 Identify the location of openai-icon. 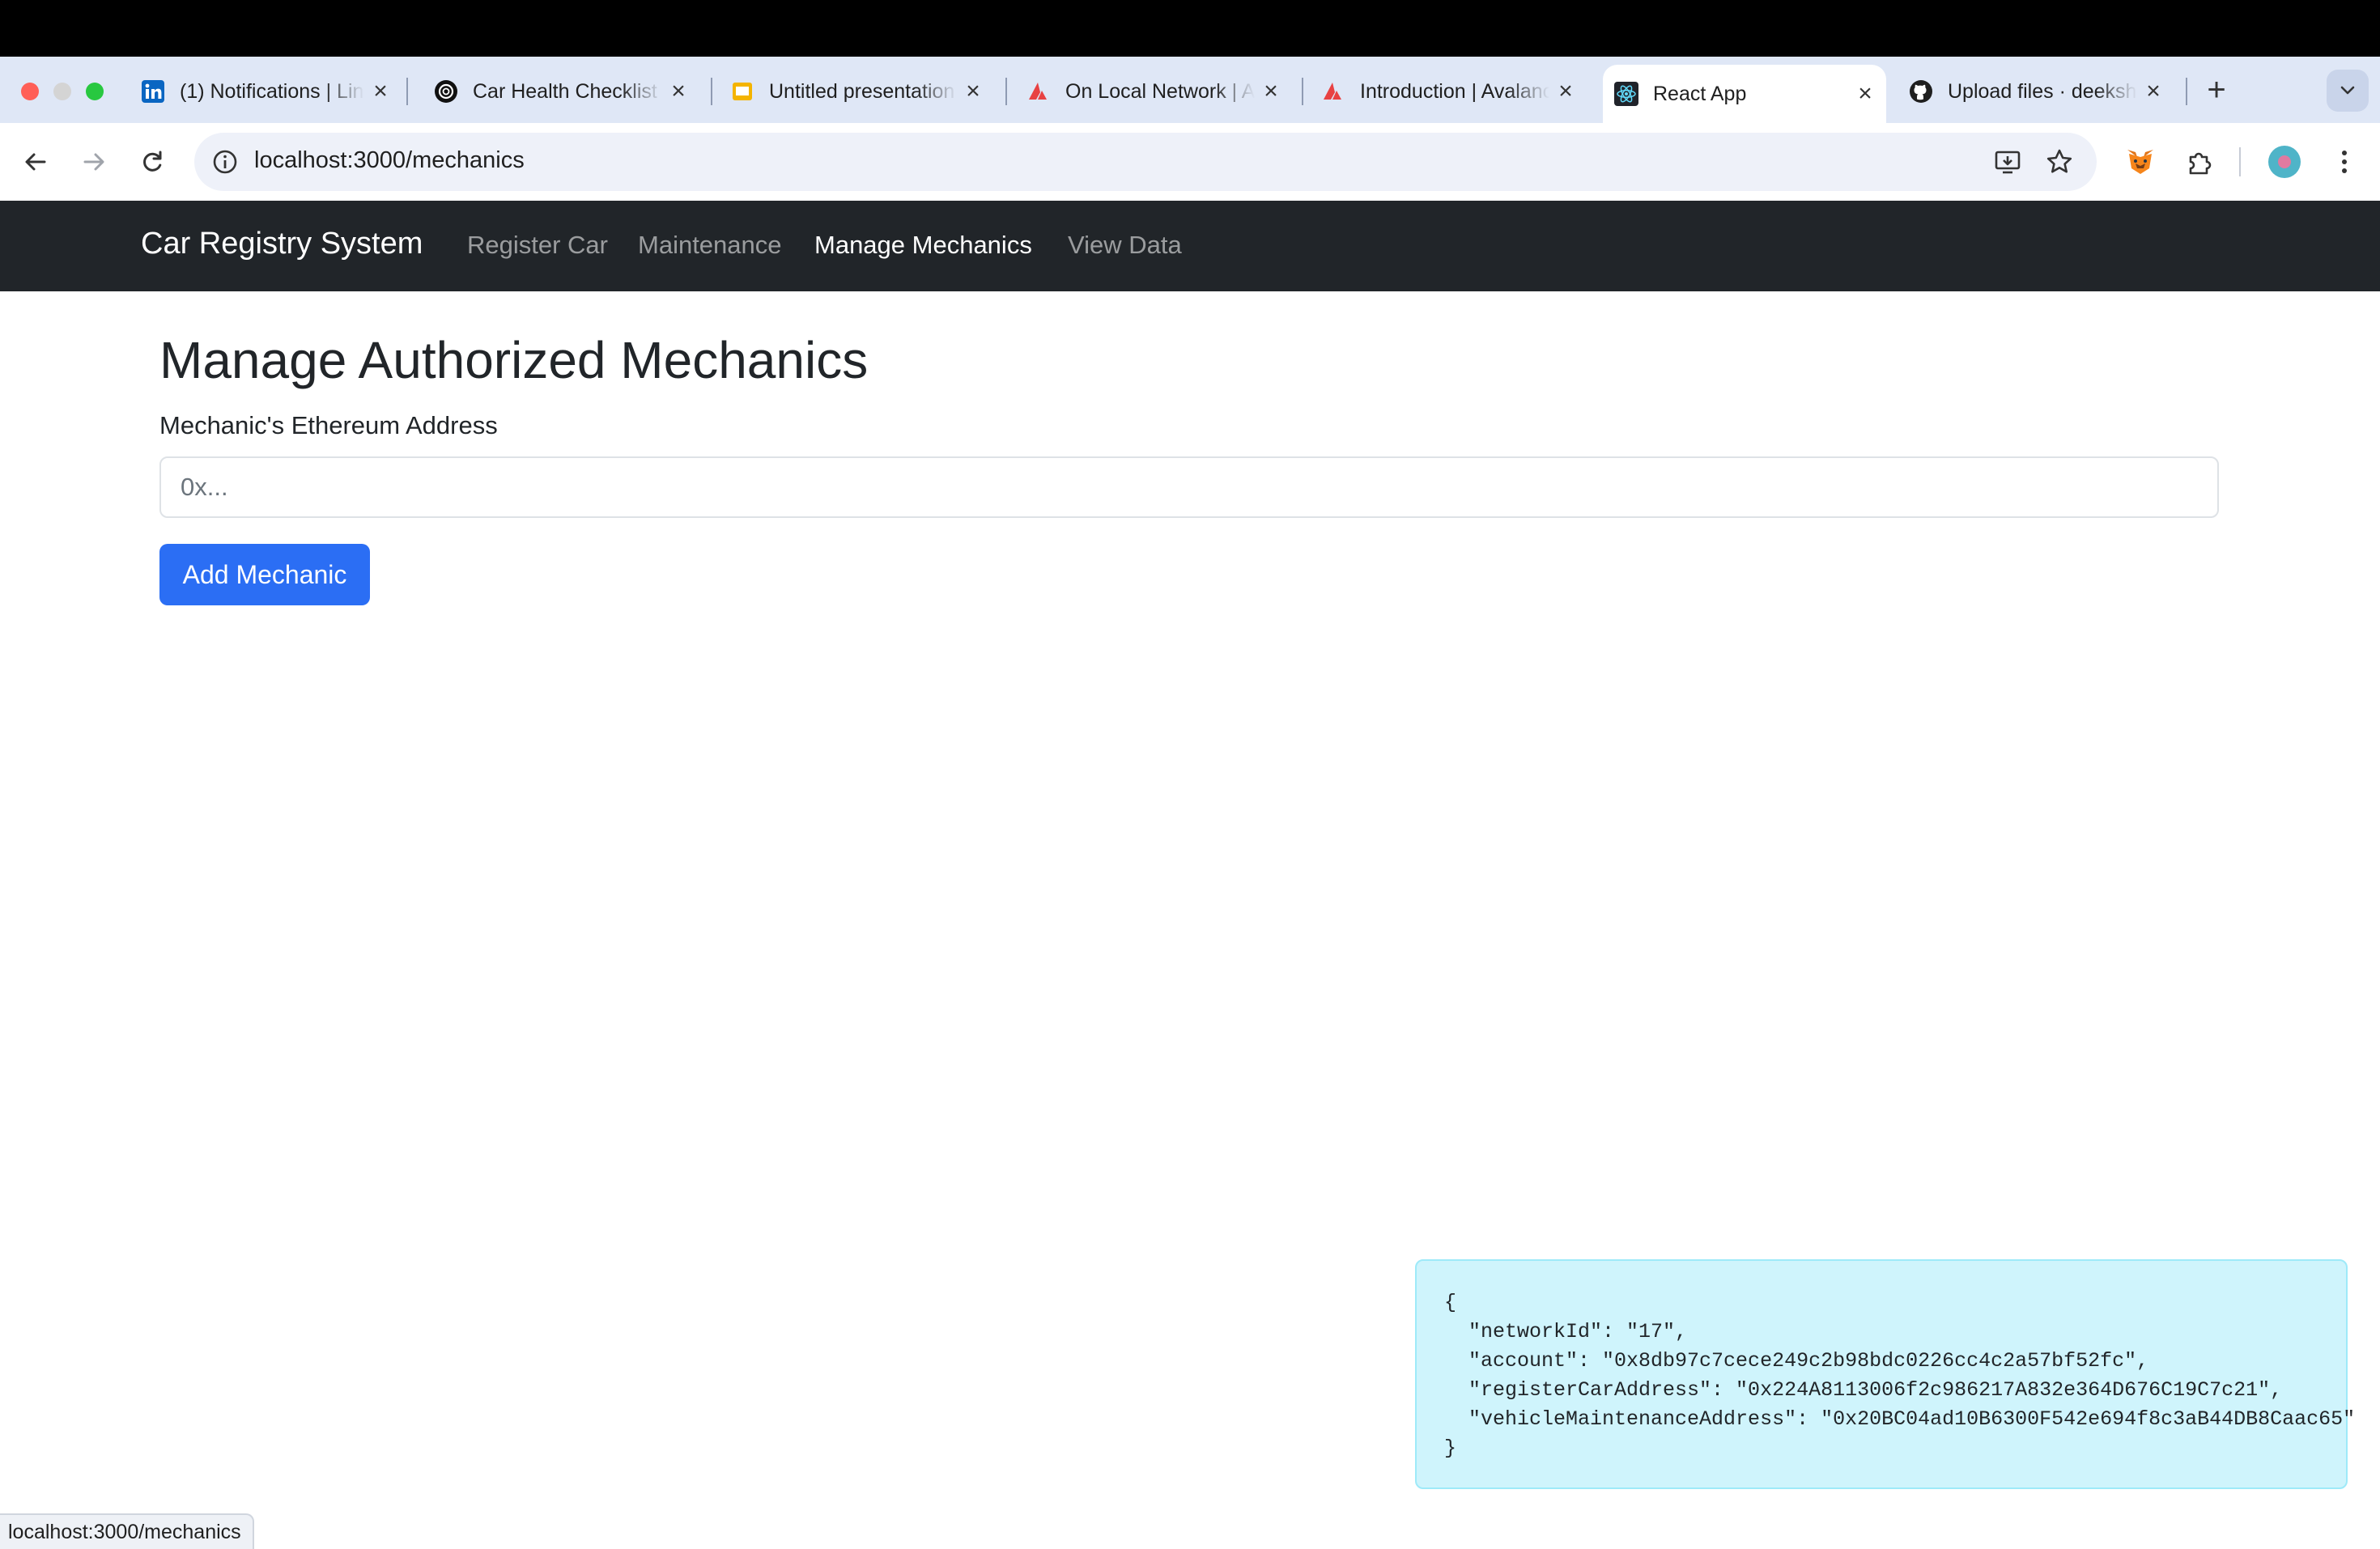
(446, 91).